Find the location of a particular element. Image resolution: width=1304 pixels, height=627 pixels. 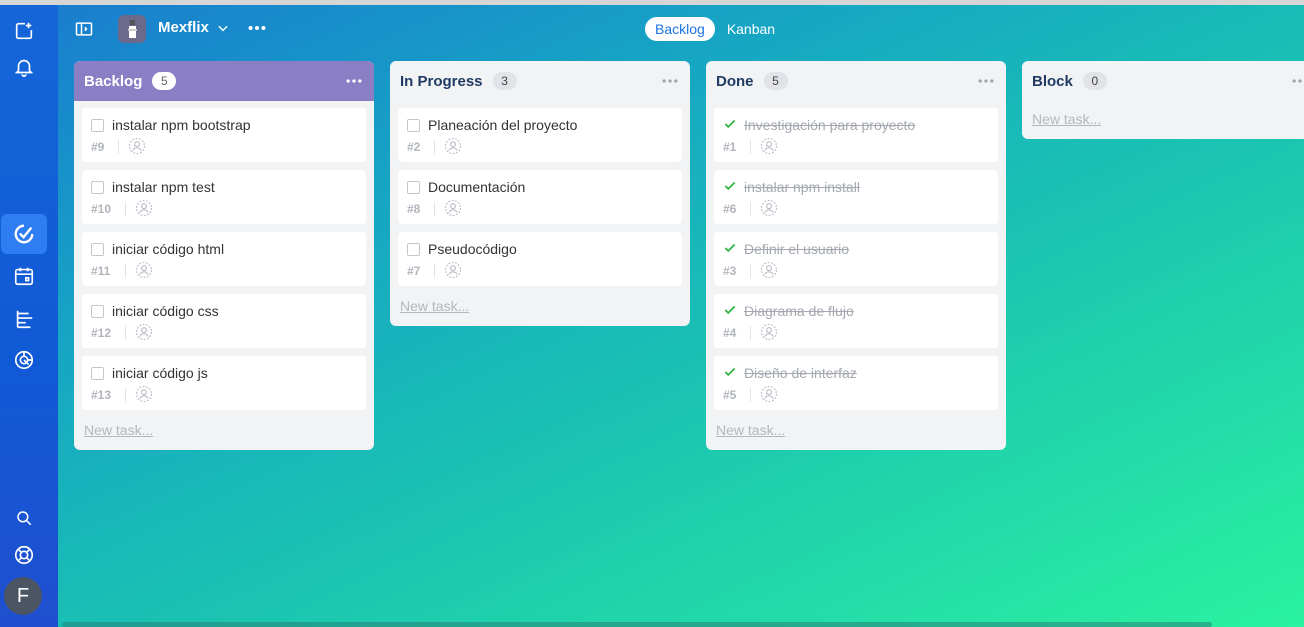

timeline-icon is located at coordinates (24, 319).